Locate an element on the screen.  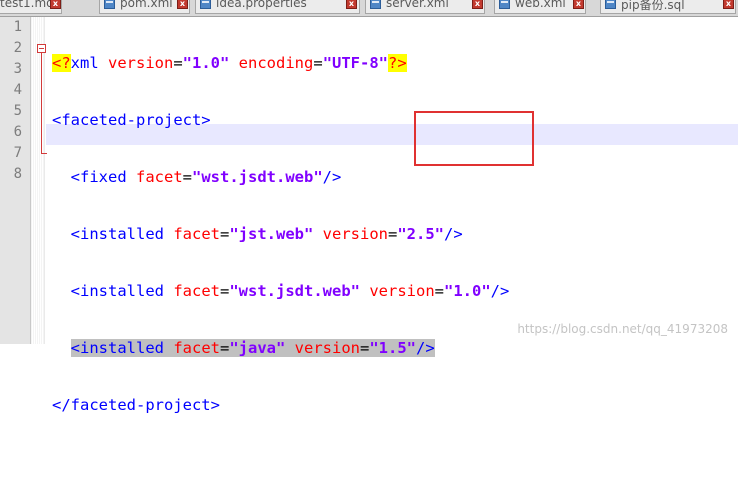
xml-decl: xml is located at coordinates (84, 63).